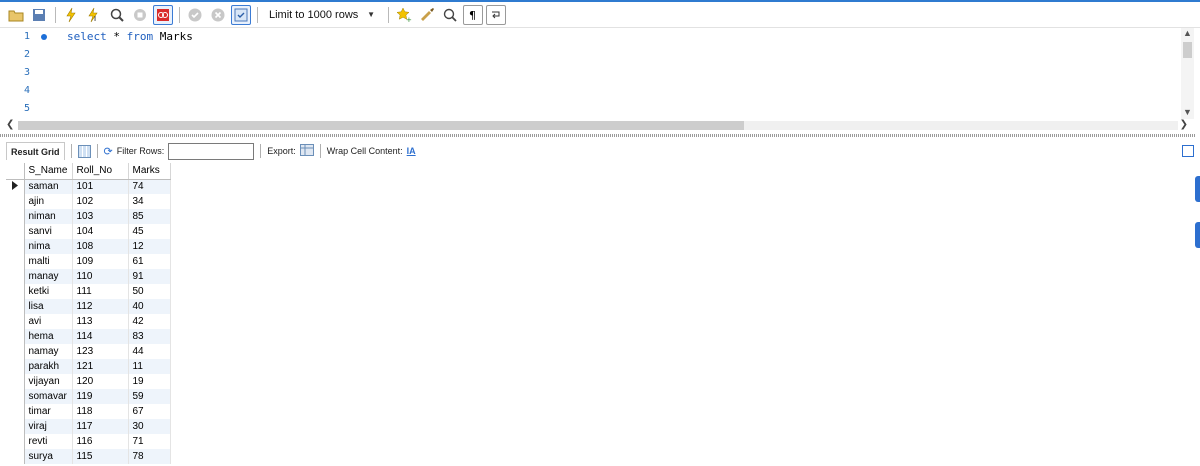 This screenshot has width=1200, height=466. What do you see at coordinates (1187, 34) in the screenshot?
I see `chevron-up-icon: ▲` at bounding box center [1187, 34].